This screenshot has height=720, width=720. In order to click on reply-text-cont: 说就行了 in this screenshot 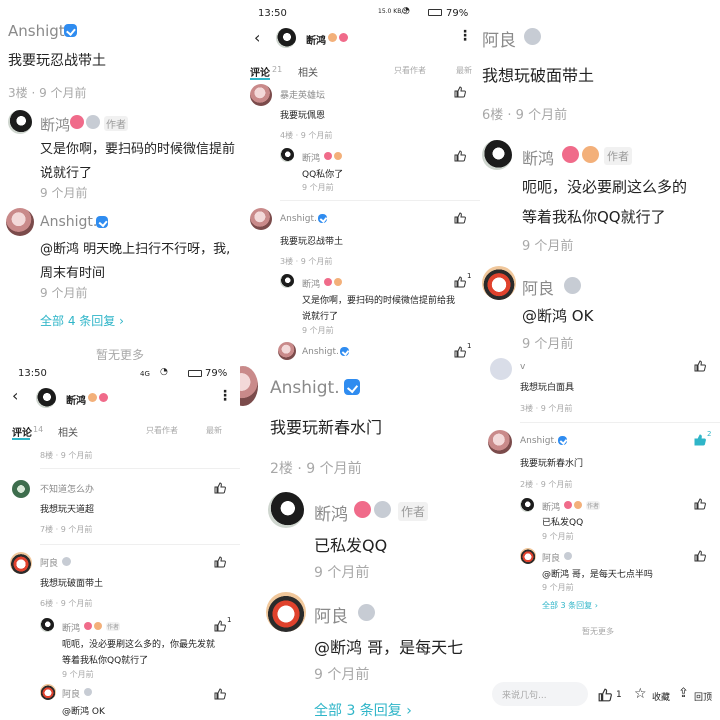, I will do `click(66, 173)`.